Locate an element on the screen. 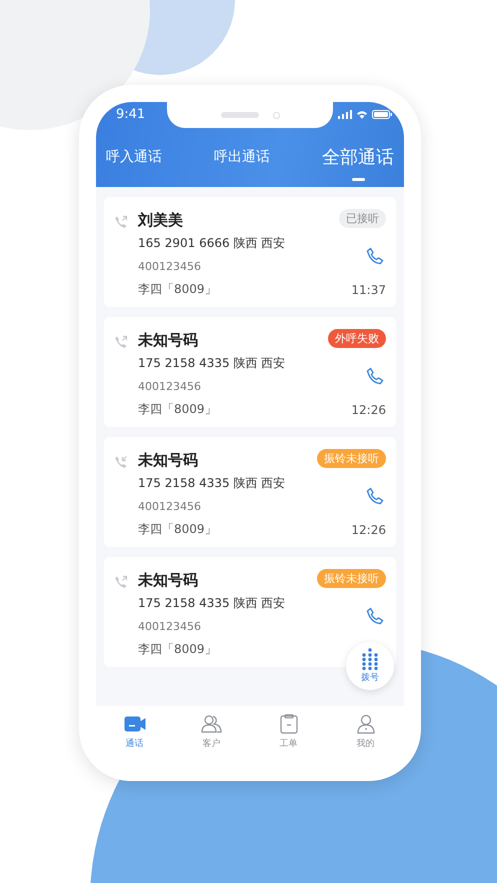  keypad-icon is located at coordinates (370, 659).